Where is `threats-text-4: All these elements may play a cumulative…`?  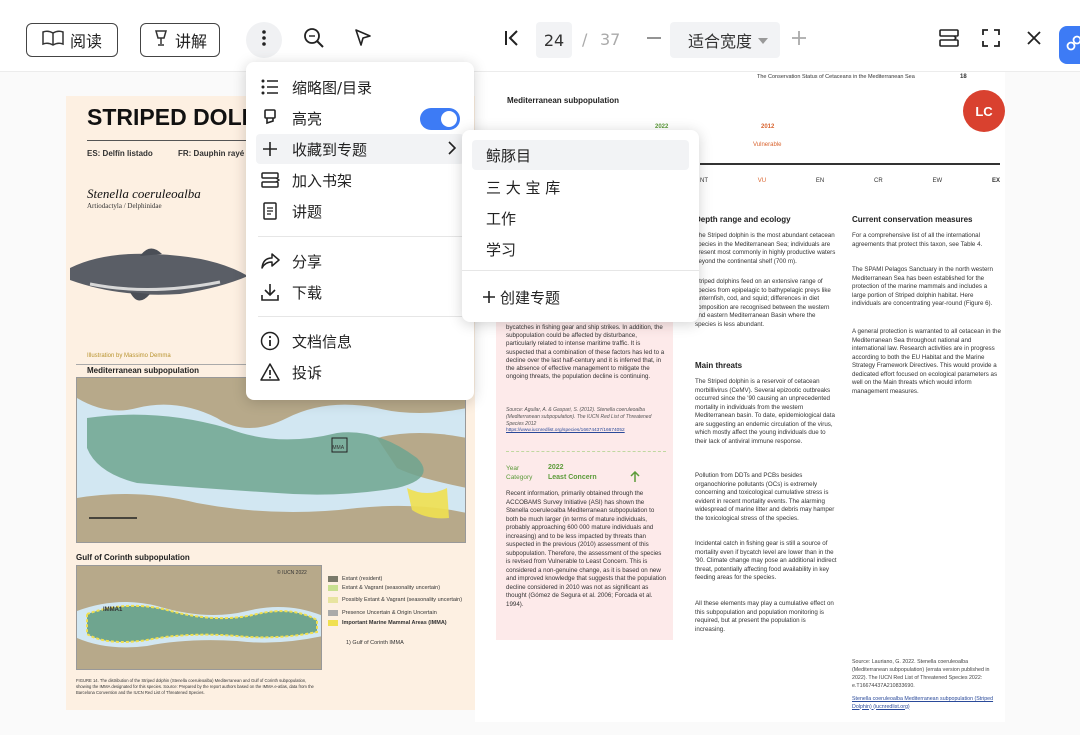 threats-text-4: All these elements may play a cumulative… is located at coordinates (764, 616).